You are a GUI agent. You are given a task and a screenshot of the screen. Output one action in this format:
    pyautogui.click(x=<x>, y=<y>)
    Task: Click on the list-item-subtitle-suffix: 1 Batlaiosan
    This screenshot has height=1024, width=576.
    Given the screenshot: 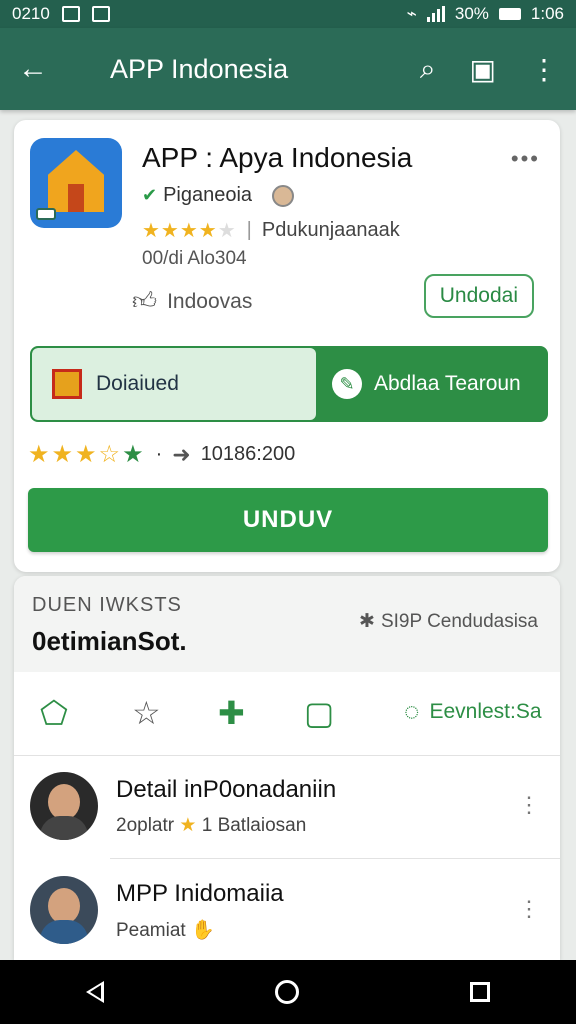 What is the action you would take?
    pyautogui.click(x=254, y=825)
    